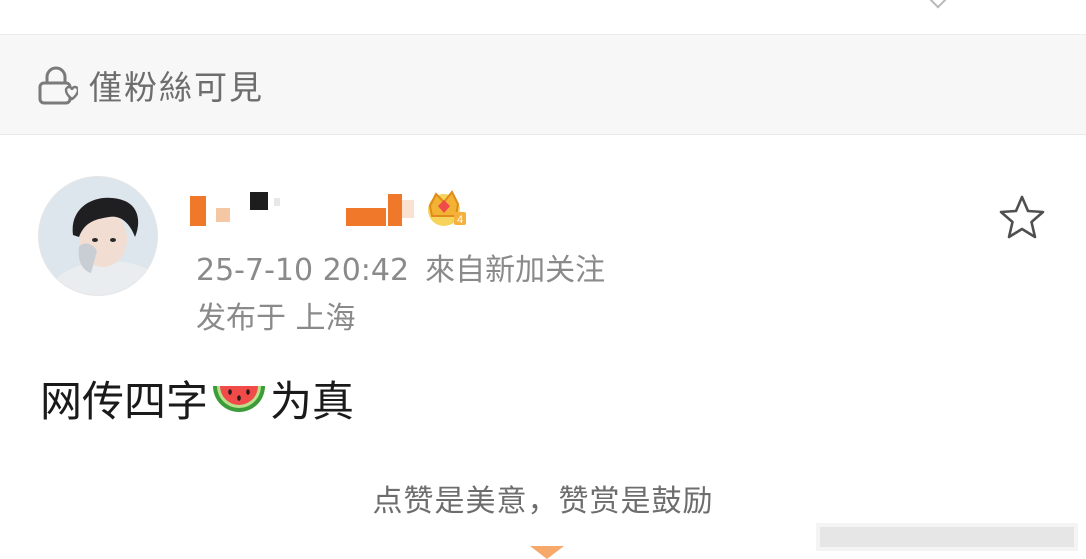 The width and height of the screenshot is (1086, 559). I want to click on crown-icon: 4, so click(447, 208).